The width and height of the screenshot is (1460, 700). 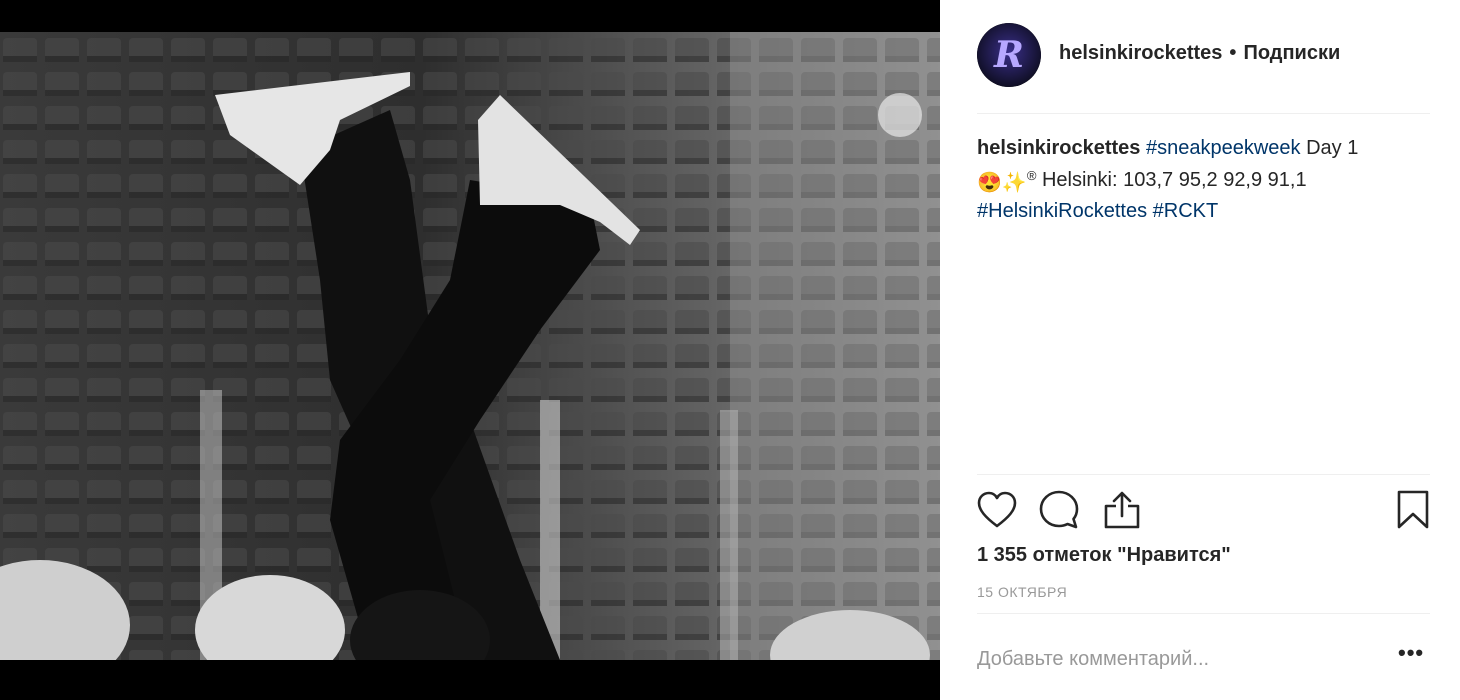 I want to click on following-button: Подписки, so click(x=1291, y=53).